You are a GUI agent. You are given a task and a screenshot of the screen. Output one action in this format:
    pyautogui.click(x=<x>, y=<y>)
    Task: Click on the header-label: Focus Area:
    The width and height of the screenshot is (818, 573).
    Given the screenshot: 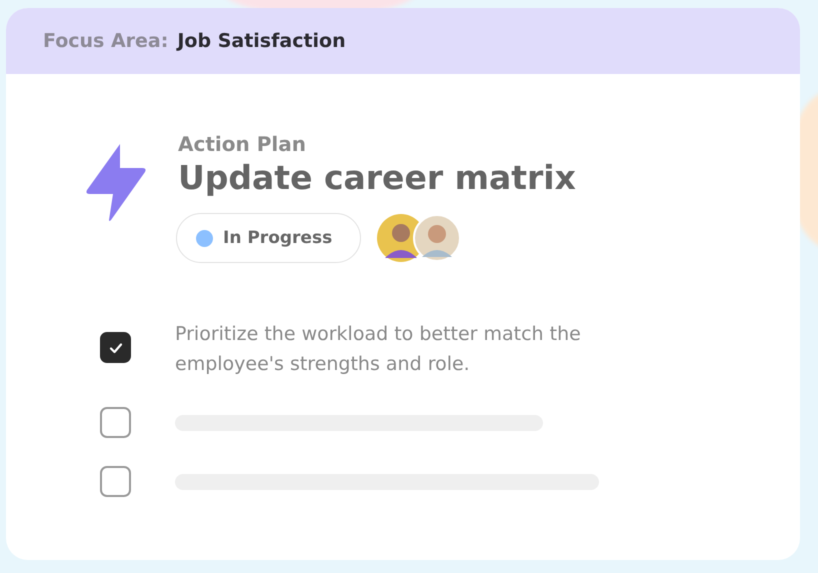 What is the action you would take?
    pyautogui.click(x=105, y=41)
    